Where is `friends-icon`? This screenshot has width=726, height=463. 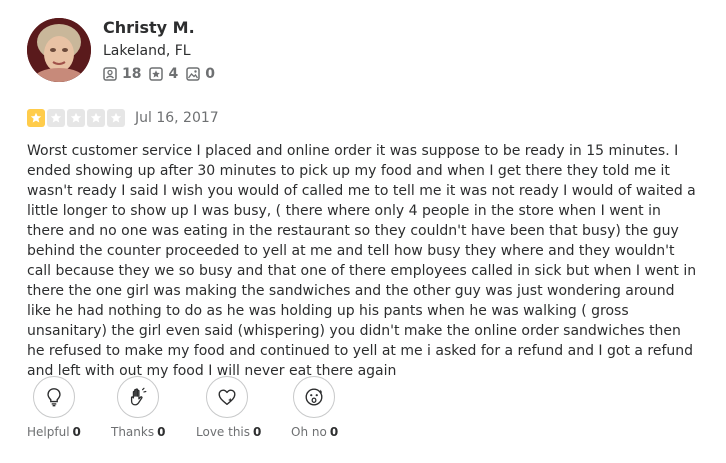 friends-icon is located at coordinates (110, 74).